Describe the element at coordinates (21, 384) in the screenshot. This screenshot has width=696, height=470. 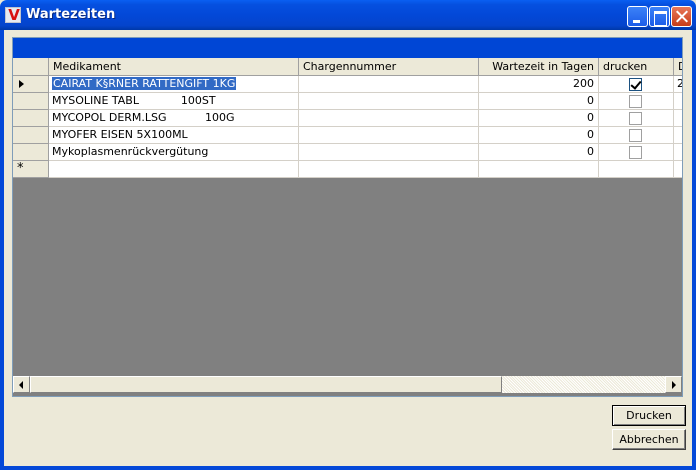
I see `scroll-left-icon` at that location.